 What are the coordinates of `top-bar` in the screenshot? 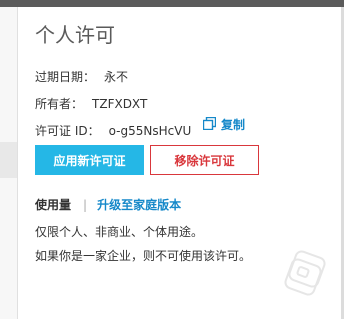 It's located at (172, 3).